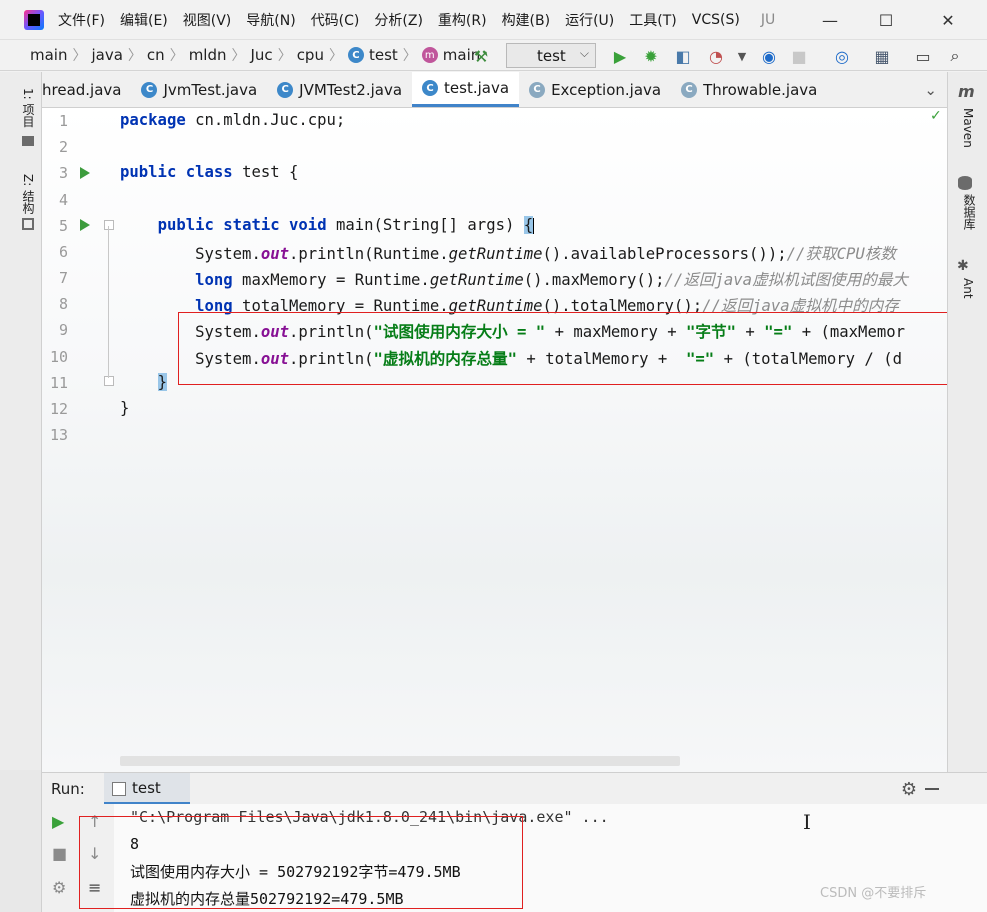 This screenshot has height=912, width=987. What do you see at coordinates (830, 20) in the screenshot?
I see `minimize-button: —` at bounding box center [830, 20].